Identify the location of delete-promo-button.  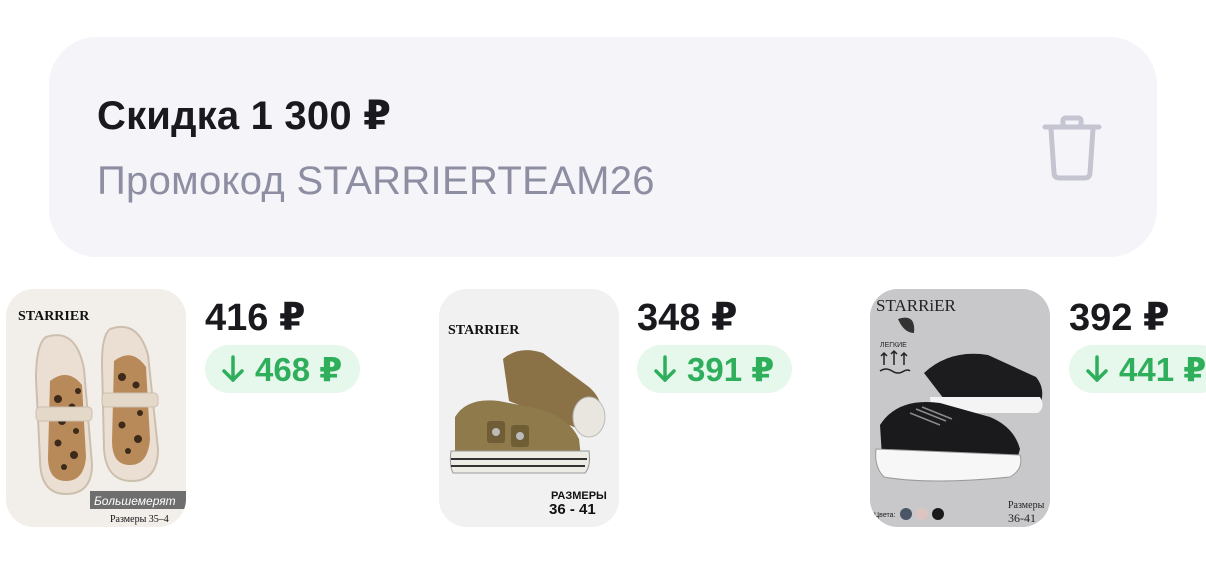
(1072, 148).